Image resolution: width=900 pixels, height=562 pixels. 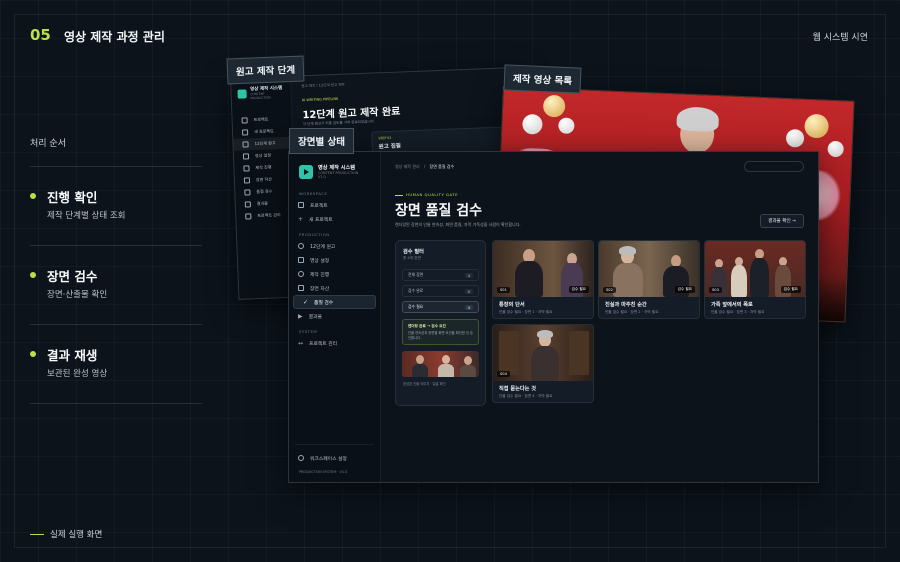 I want to click on sidebar-item: 프로젝트 관리, so click(x=265, y=216).